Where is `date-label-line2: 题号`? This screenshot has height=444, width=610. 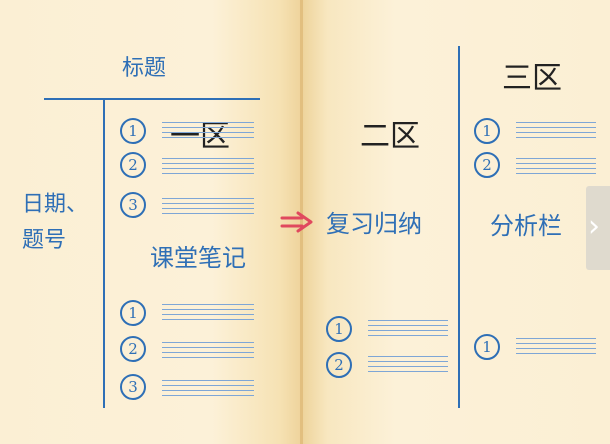 date-label-line2: 题号 is located at coordinates (44, 240).